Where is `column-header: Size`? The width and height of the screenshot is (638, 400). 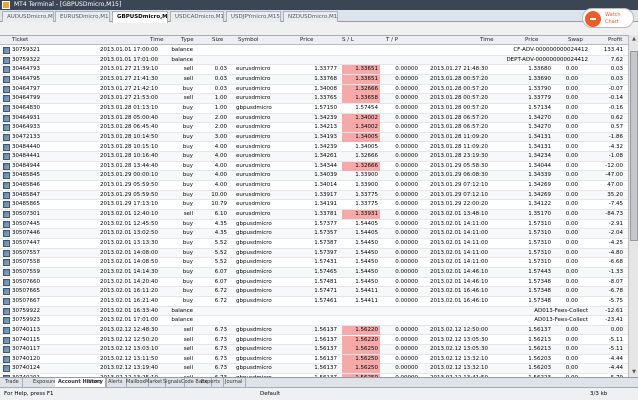
column-header: Size is located at coordinates (217, 40).